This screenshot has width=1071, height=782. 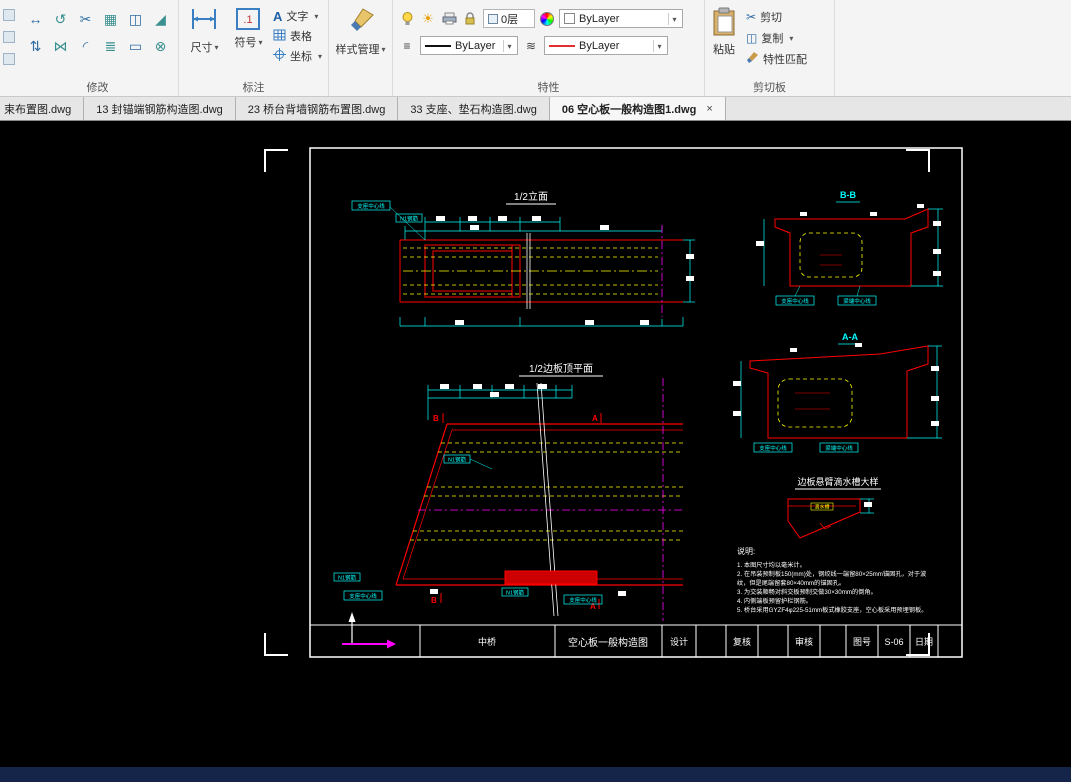 What do you see at coordinates (160, 108) in the screenshot?
I see `document-tab: 13 封锚端钢筋构造图.dwg` at bounding box center [160, 108].